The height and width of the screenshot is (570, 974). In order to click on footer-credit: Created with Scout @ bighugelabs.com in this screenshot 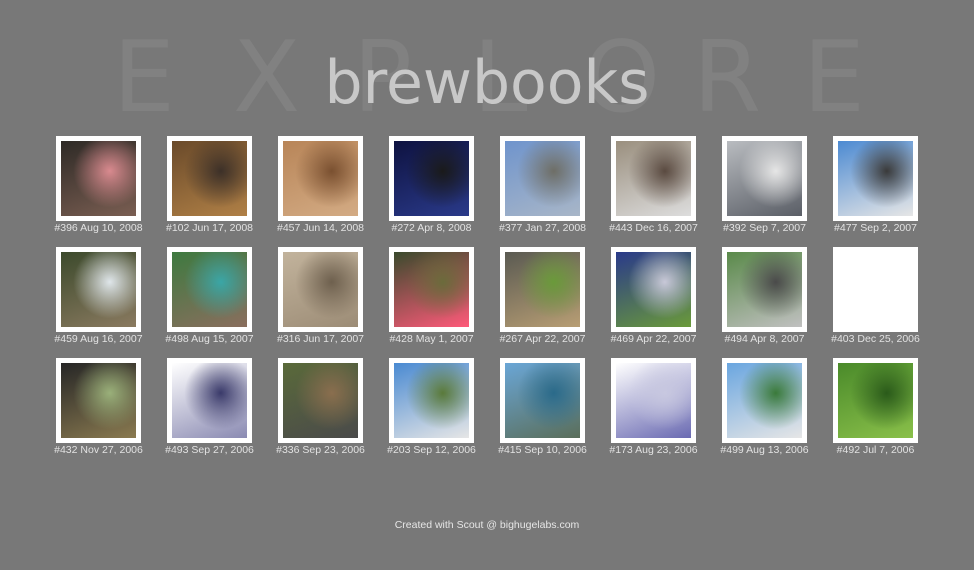, I will do `click(487, 525)`.